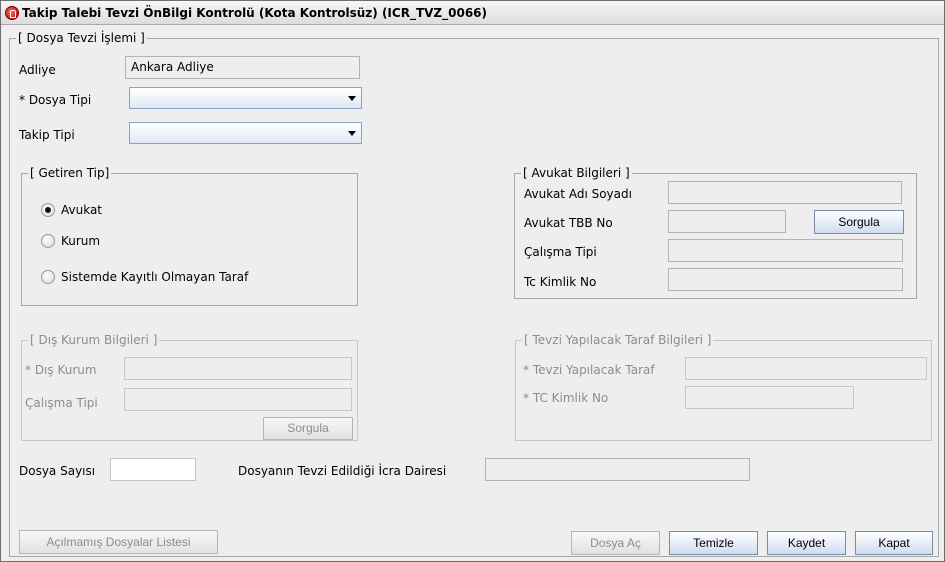 Image resolution: width=945 pixels, height=562 pixels. What do you see at coordinates (70, 173) in the screenshot?
I see `getiren-tip-legend: [ Getiren Tip]` at bounding box center [70, 173].